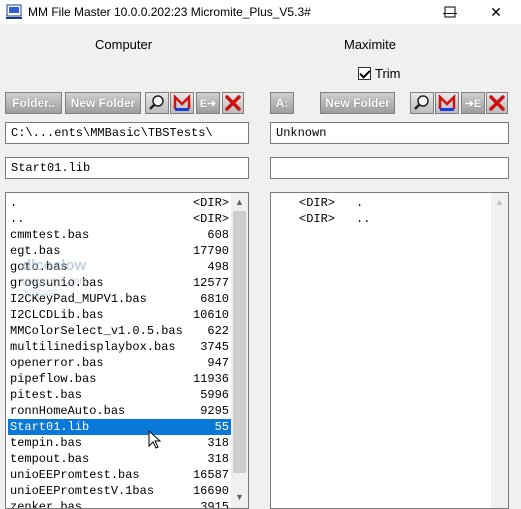 This screenshot has width=521, height=509. What do you see at coordinates (68, 411) in the screenshot?
I see `file-name: ronnHomeAuto.bas` at bounding box center [68, 411].